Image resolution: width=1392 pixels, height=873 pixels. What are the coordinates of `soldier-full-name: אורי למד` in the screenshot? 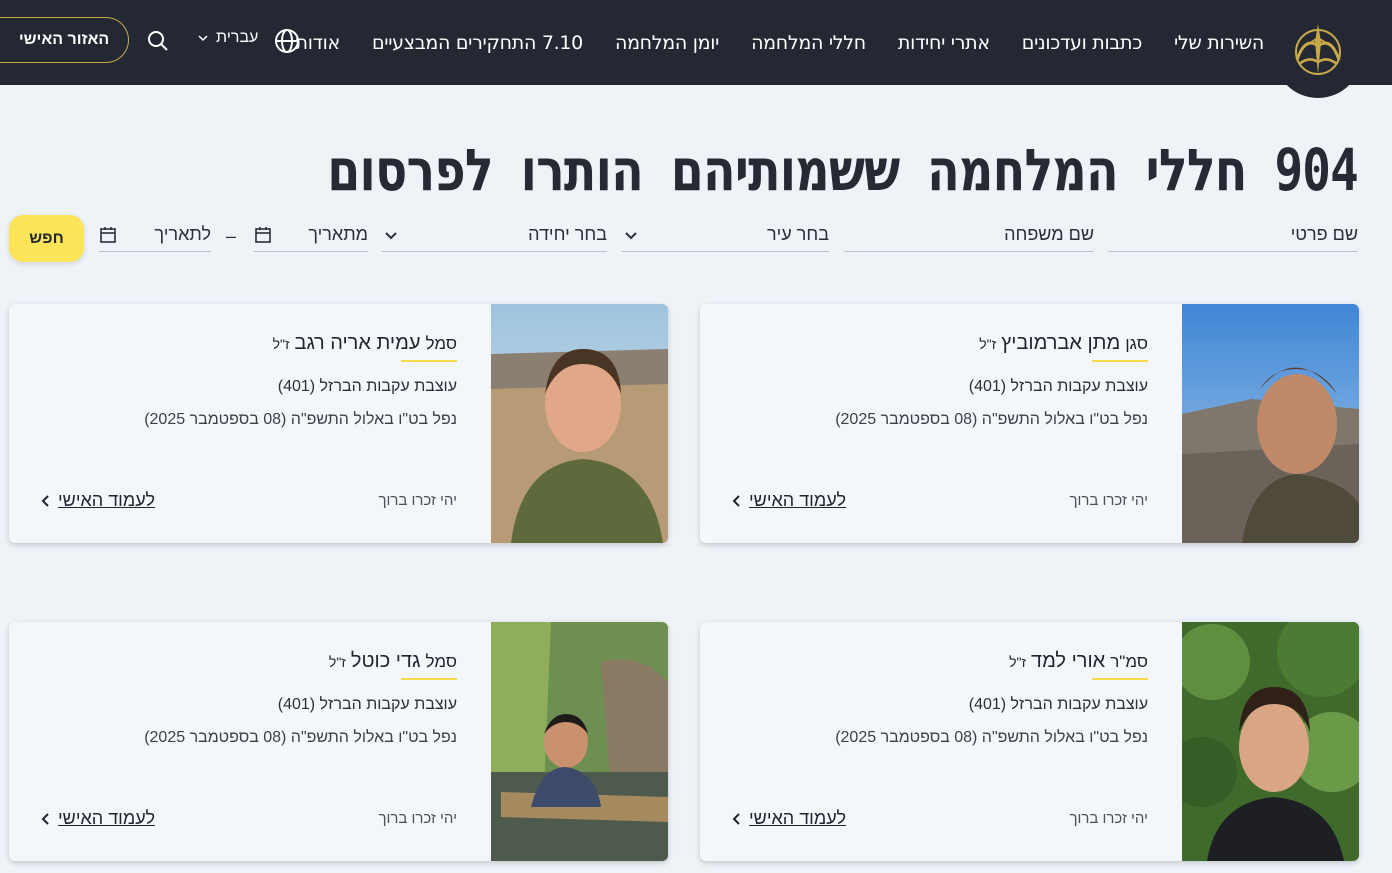 It's located at (1068, 661).